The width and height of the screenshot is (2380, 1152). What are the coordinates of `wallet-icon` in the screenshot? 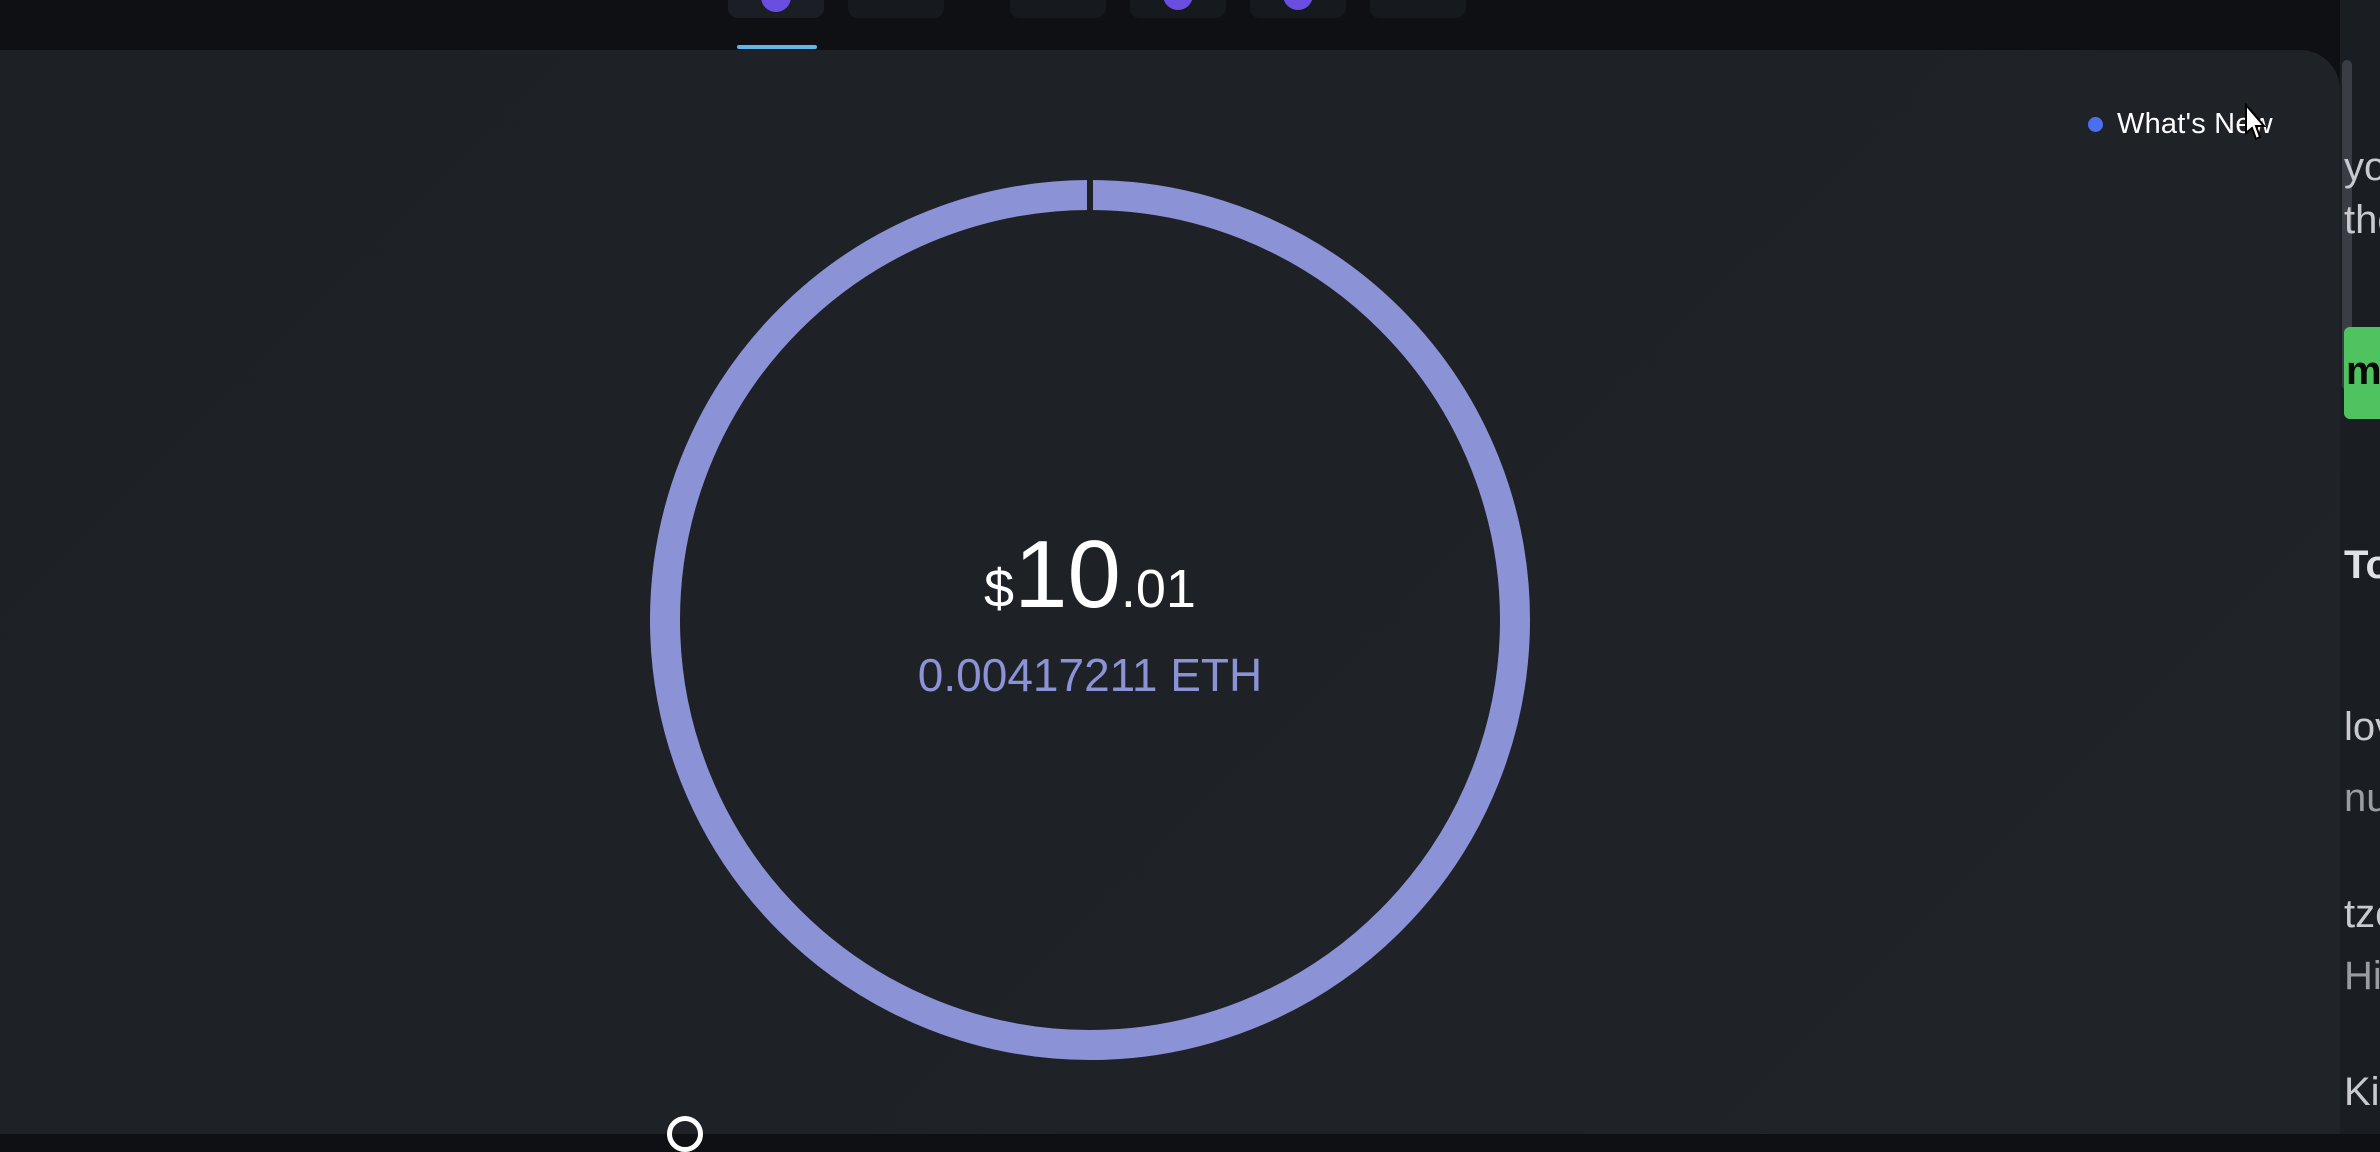 It's located at (776, 6).